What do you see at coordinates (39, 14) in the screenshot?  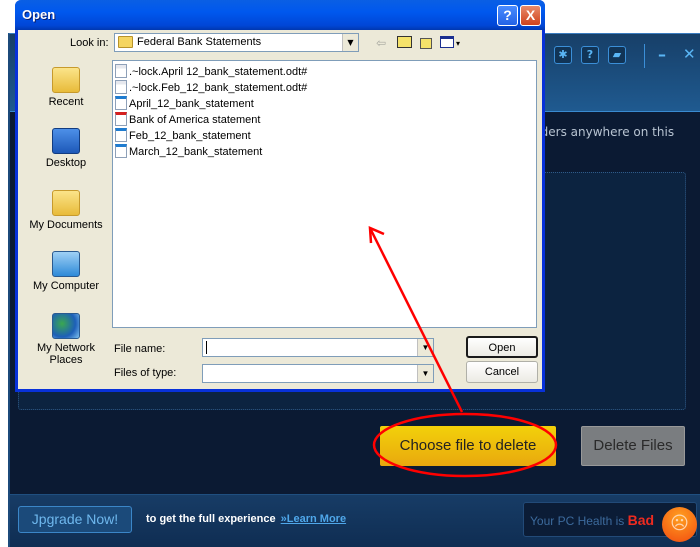 I see `dialog-title: Open` at bounding box center [39, 14].